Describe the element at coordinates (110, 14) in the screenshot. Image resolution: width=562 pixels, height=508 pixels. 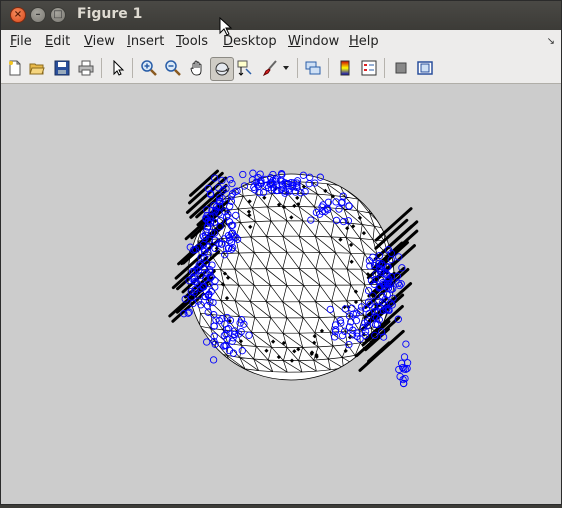
I see `window-title: Figure 1` at that location.